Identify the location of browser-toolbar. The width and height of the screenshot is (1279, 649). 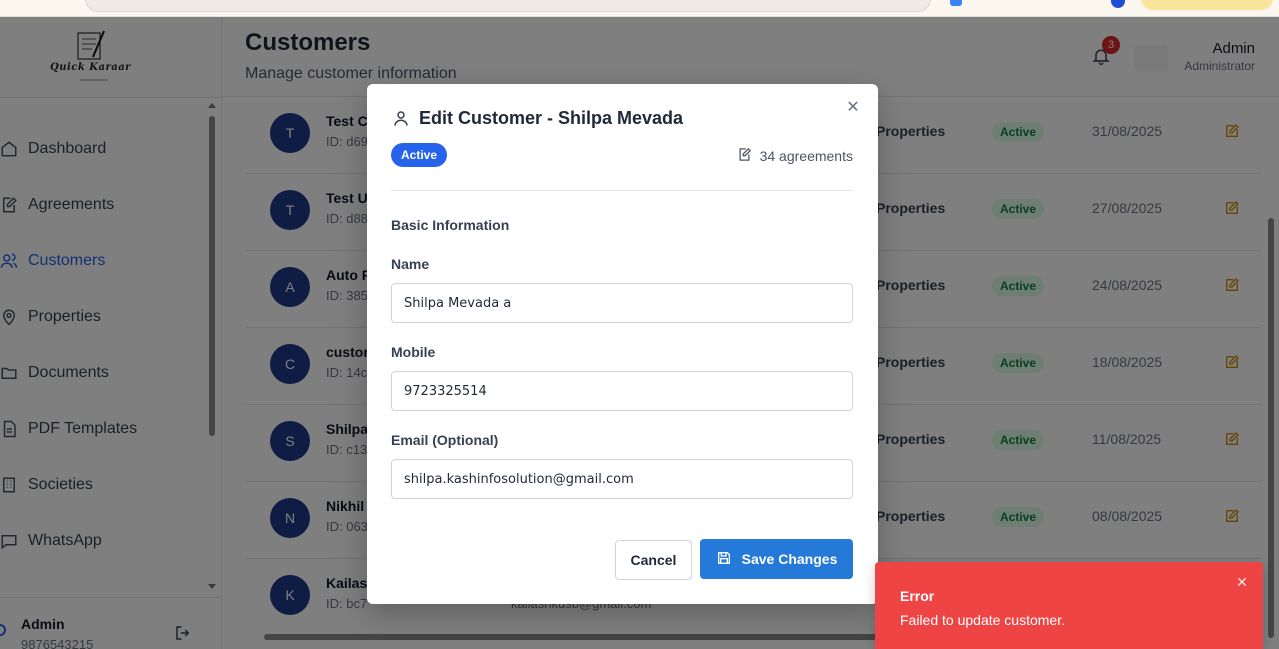
(639, 8).